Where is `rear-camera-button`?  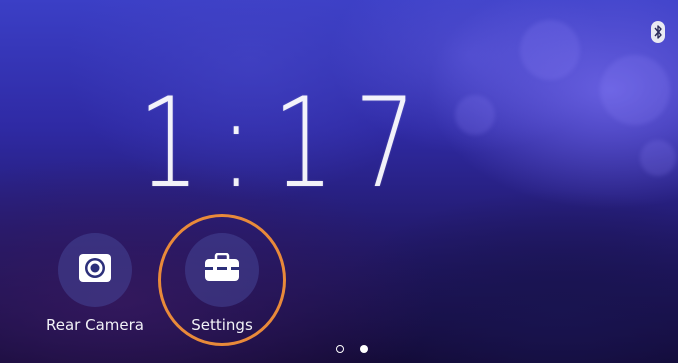
rear-camera-button is located at coordinates (95, 270).